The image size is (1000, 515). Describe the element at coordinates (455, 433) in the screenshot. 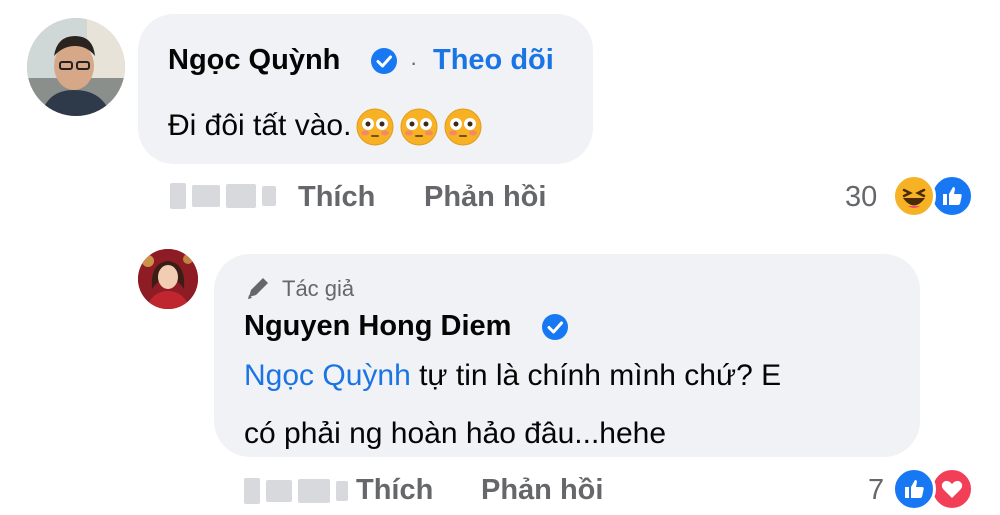

I see `reply-text-line-2: có phải ng hoàn hảo đâu...hehe` at that location.